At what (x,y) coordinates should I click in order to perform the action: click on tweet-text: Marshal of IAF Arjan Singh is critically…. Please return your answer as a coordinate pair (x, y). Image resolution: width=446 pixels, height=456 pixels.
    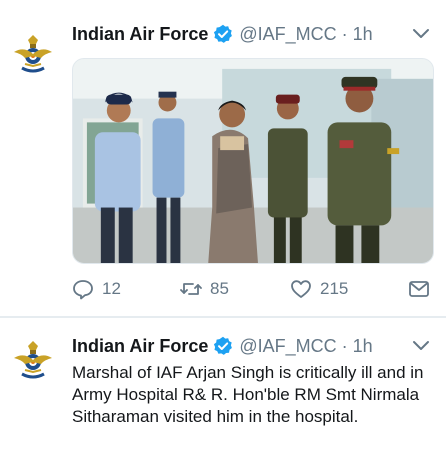
    Looking at the image, I should click on (248, 394).